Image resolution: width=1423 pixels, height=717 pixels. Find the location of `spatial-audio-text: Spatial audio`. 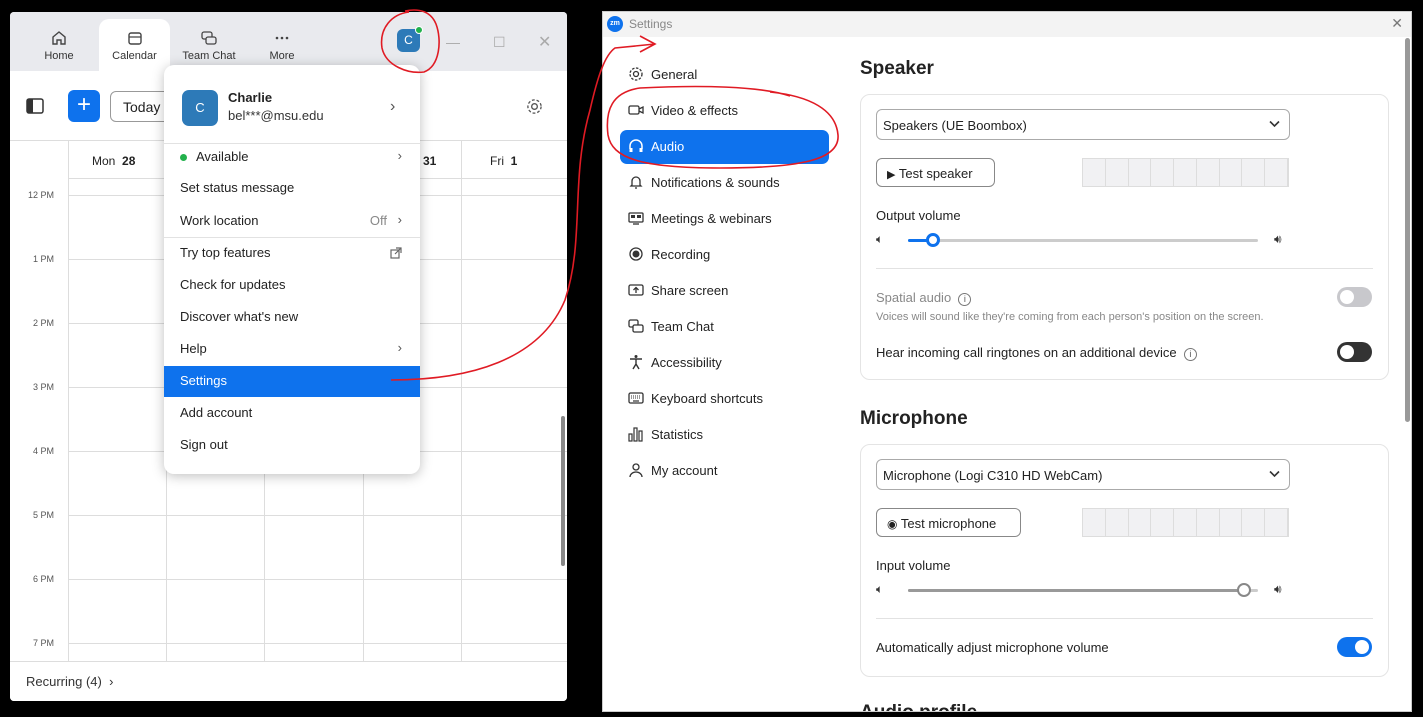

spatial-audio-text: Spatial audio is located at coordinates (914, 297).